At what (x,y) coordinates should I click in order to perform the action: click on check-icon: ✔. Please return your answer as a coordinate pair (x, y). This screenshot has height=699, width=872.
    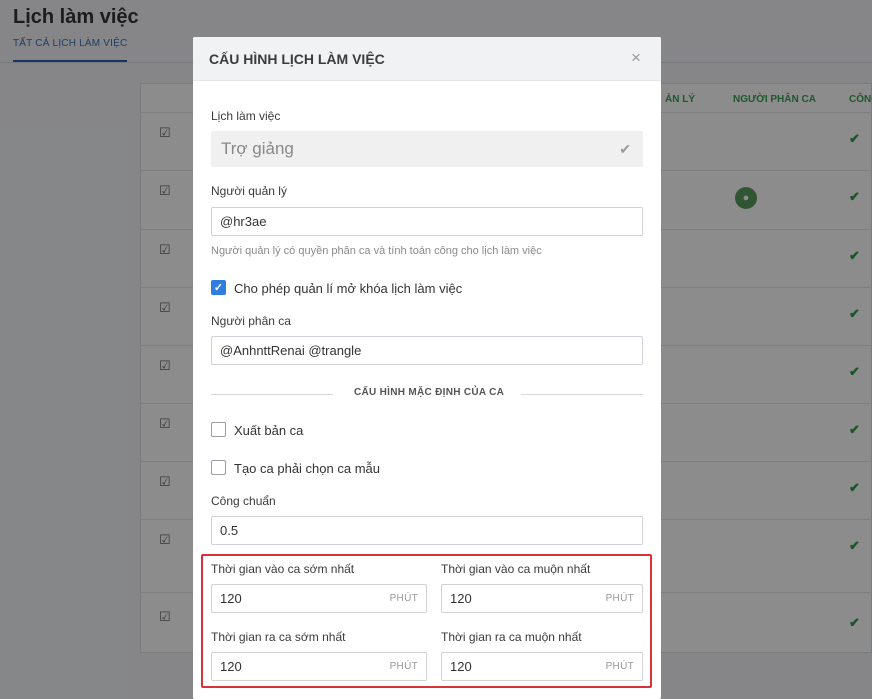
    Looking at the image, I should click on (625, 149).